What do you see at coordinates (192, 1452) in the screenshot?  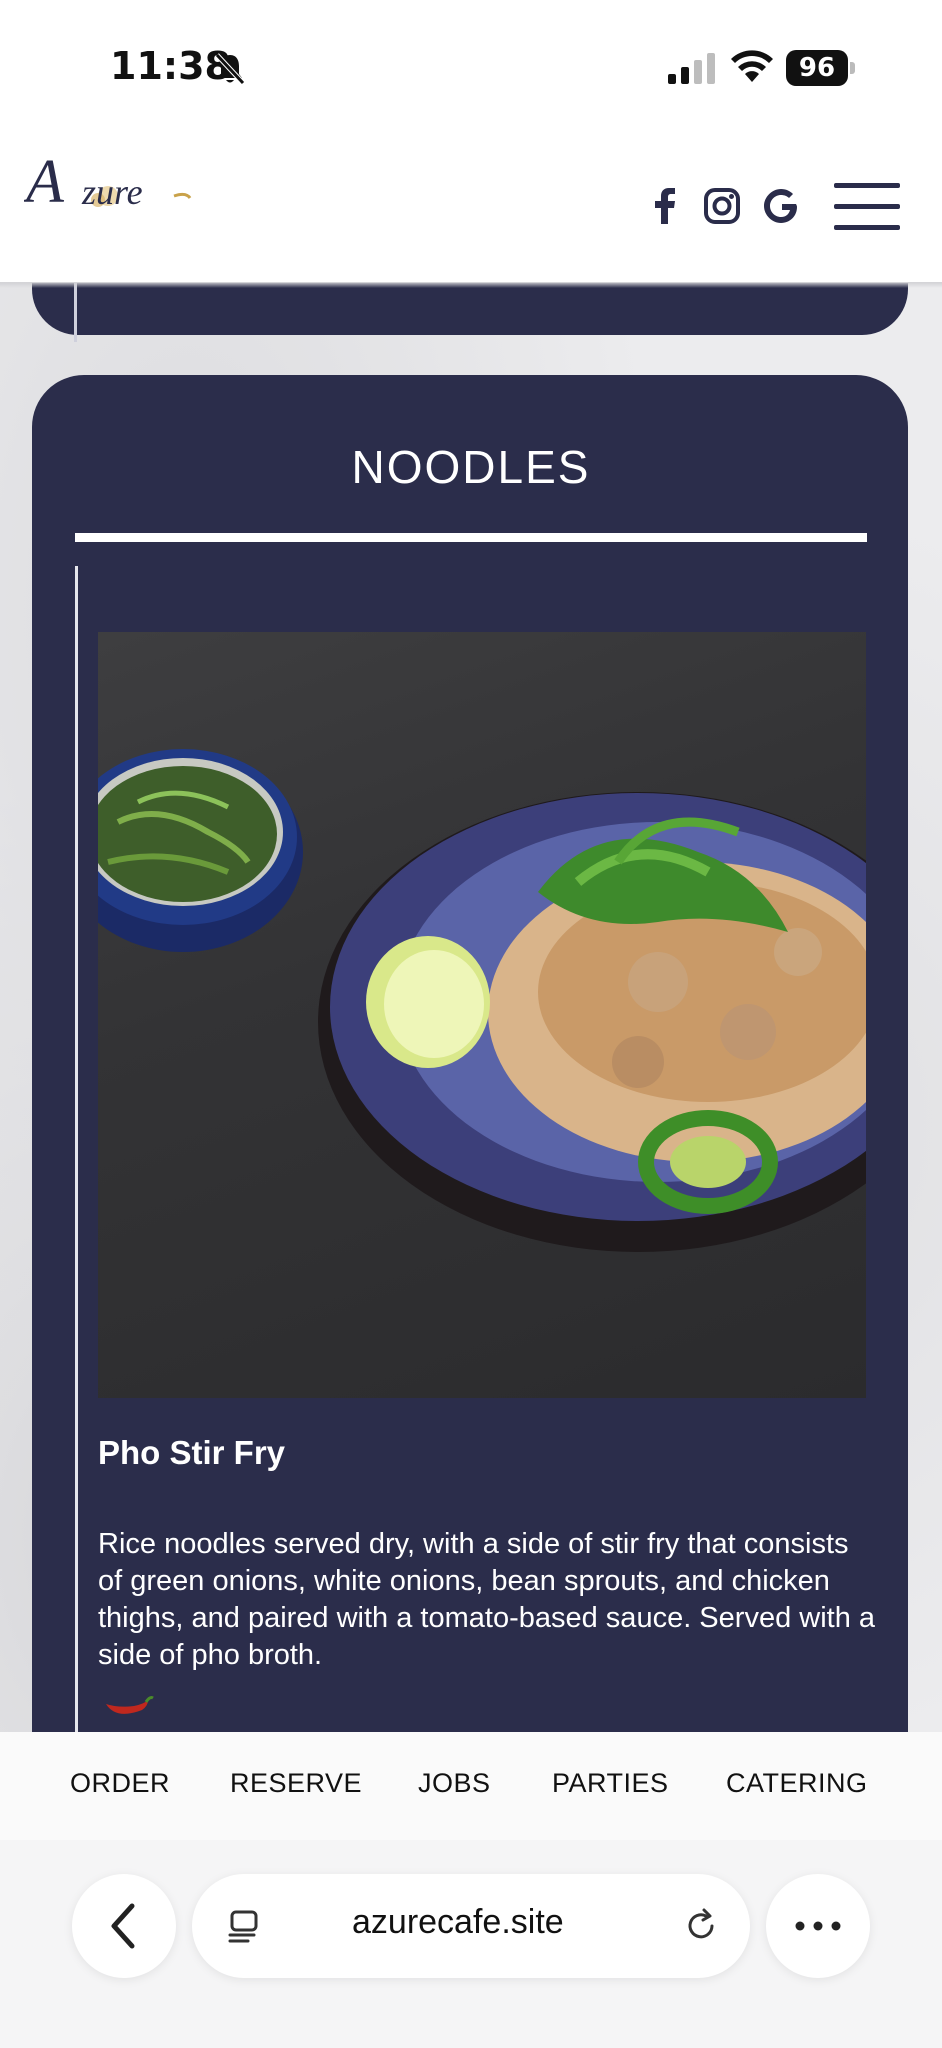 I see `menu-item-name: Pho Stir Fry` at bounding box center [192, 1452].